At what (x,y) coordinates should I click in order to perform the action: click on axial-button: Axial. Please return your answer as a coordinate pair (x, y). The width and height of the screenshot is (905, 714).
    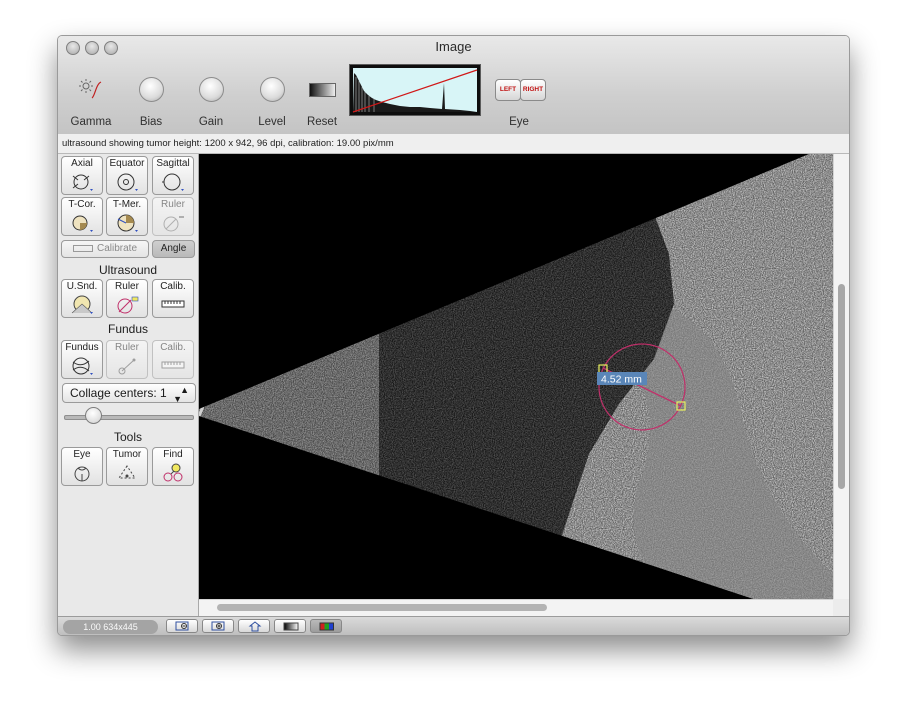
    Looking at the image, I should click on (82, 175).